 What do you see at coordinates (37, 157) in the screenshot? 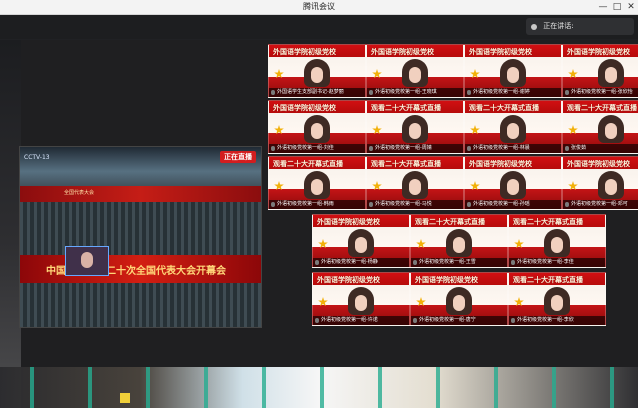
I see `tv-logo: CCTV-13` at bounding box center [37, 157].